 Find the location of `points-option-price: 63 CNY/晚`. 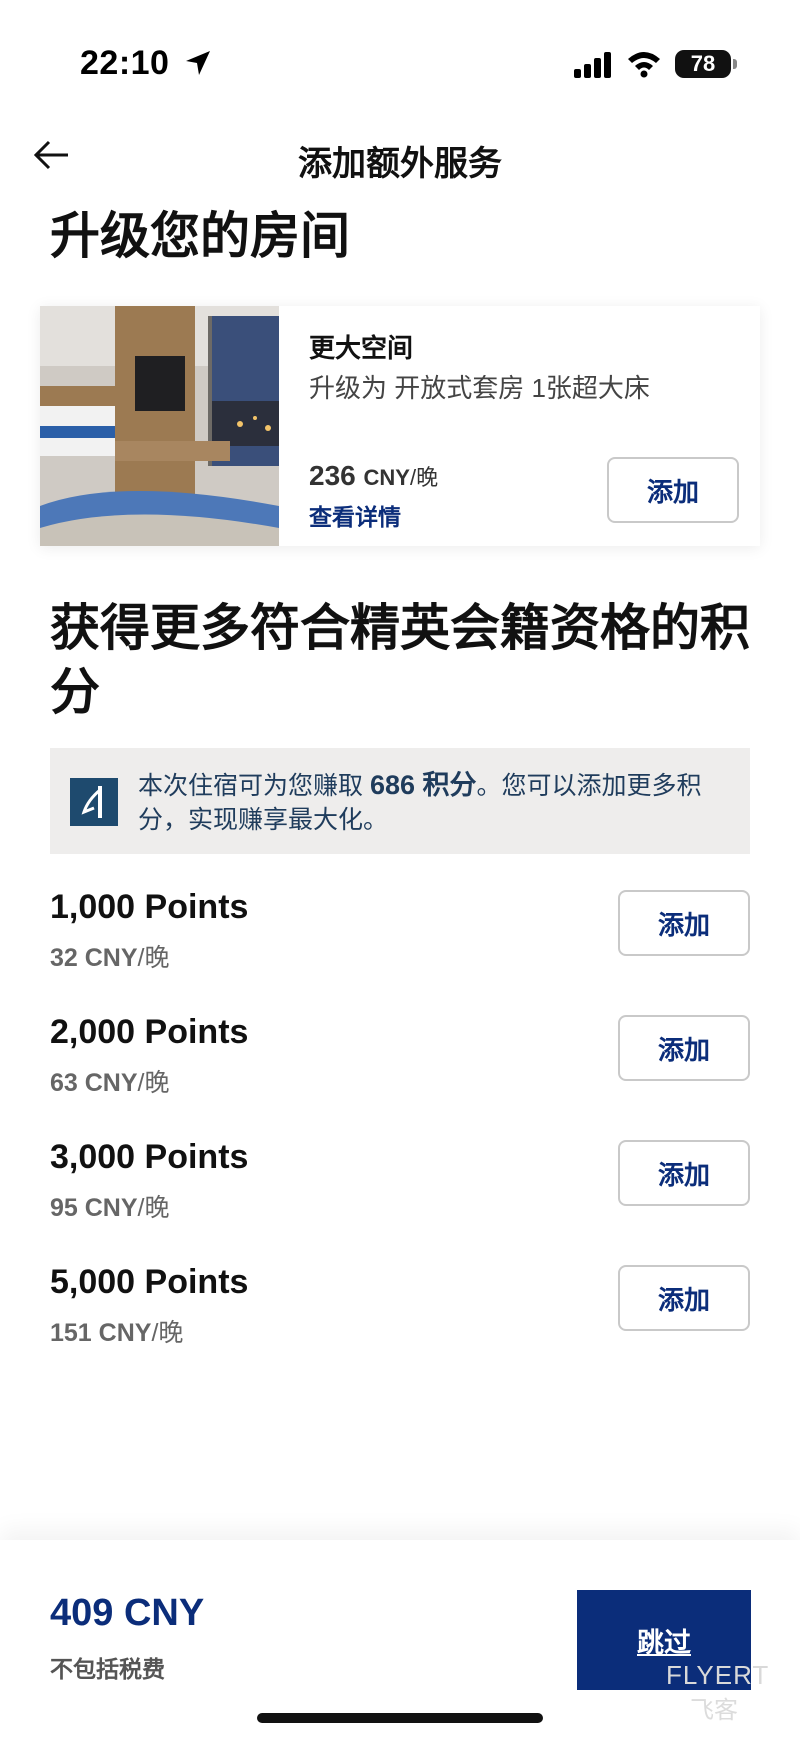

points-option-price: 63 CNY/晚 is located at coordinates (110, 1081).